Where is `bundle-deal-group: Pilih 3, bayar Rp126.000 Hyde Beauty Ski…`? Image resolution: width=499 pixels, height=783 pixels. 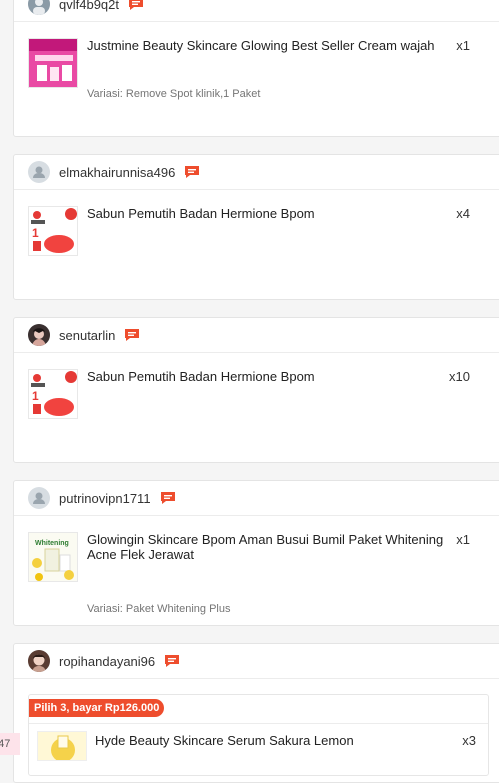
bundle-deal-group: Pilih 3, bayar Rp126.000 Hyde Beauty Ski… is located at coordinates (258, 735).